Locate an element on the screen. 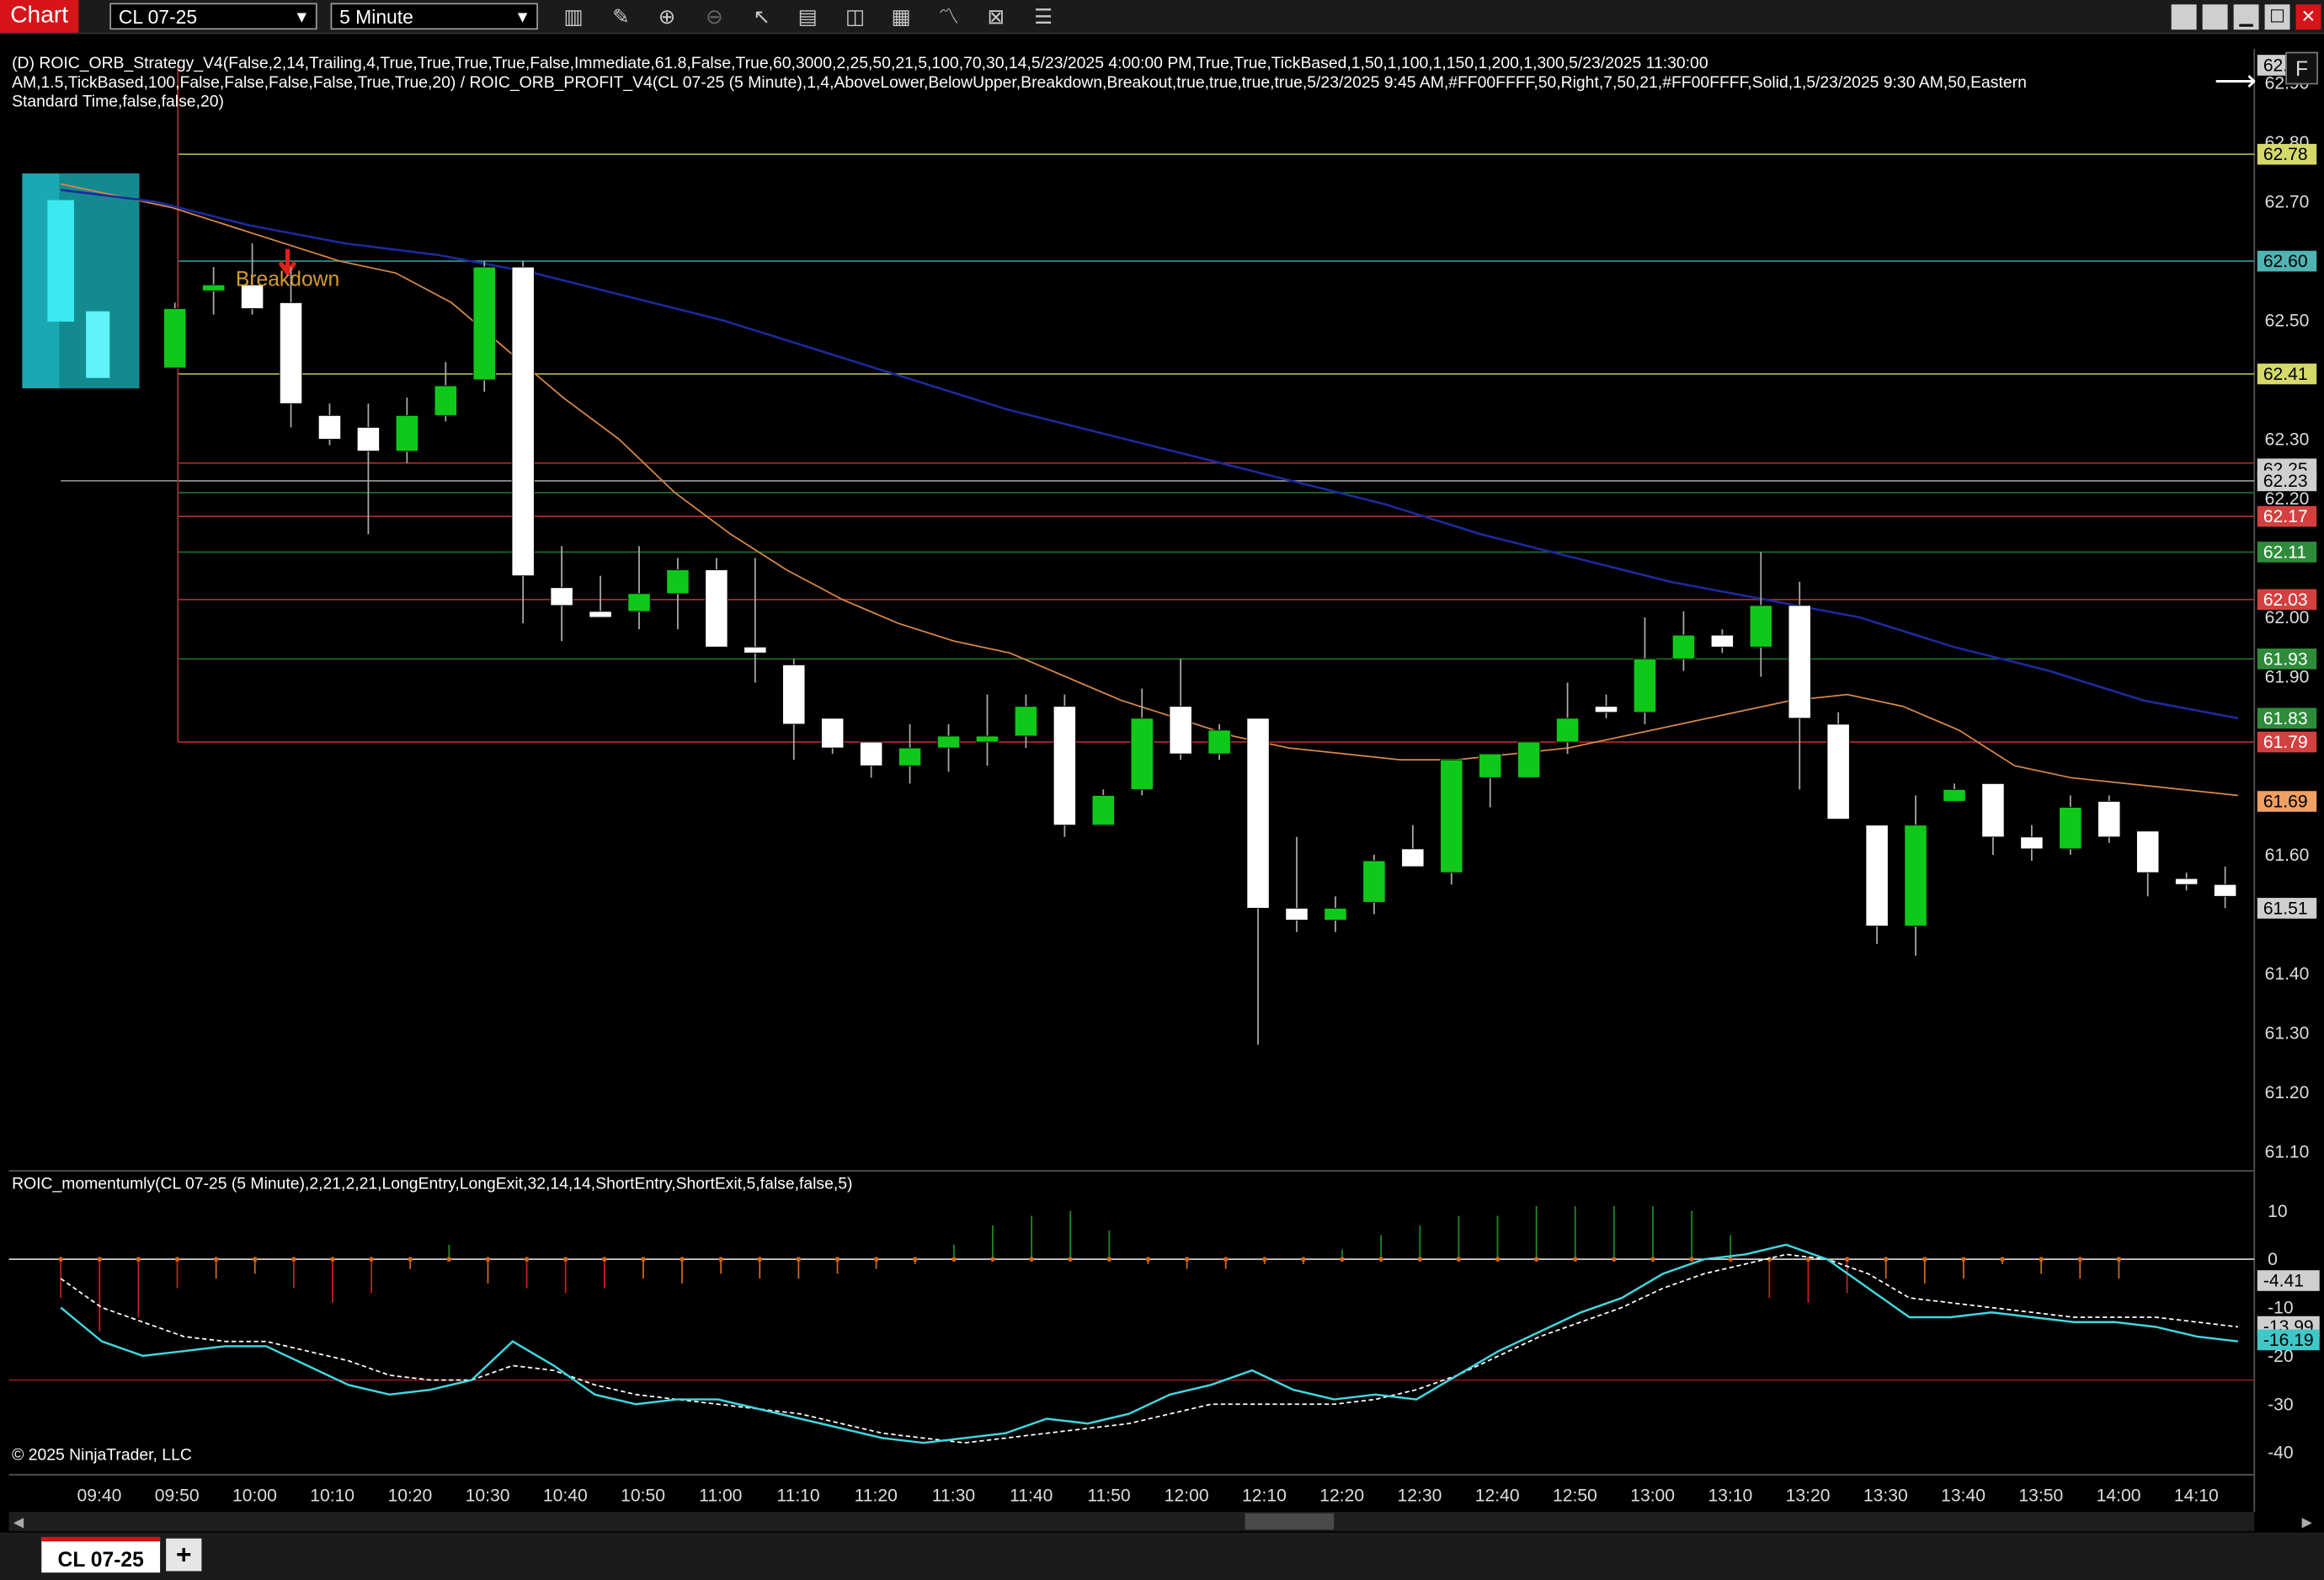 Image resolution: width=2324 pixels, height=1580 pixels. time-axis-label: 14:10 is located at coordinates (2196, 1496).